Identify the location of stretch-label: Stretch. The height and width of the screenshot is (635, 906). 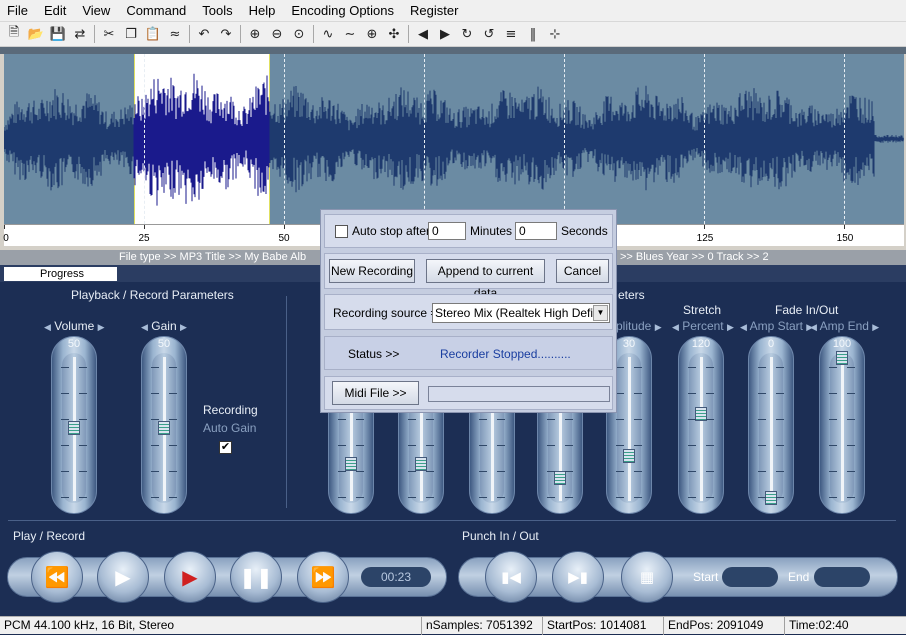
(702, 310).